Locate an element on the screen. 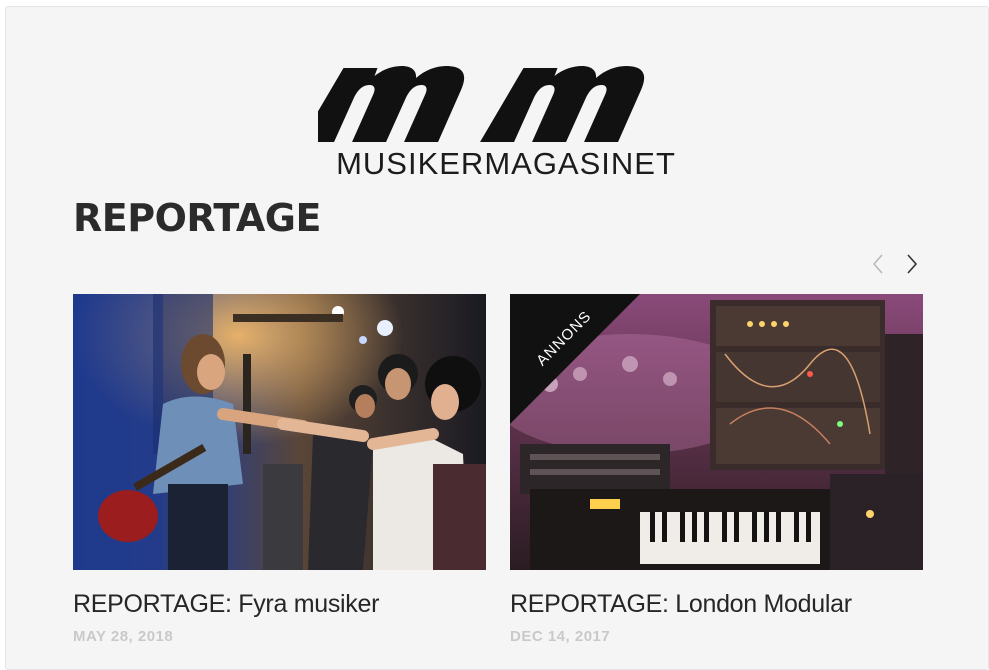 The image size is (989, 670). article-title: REPORTAGE: Fyra musiker is located at coordinates (226, 604).